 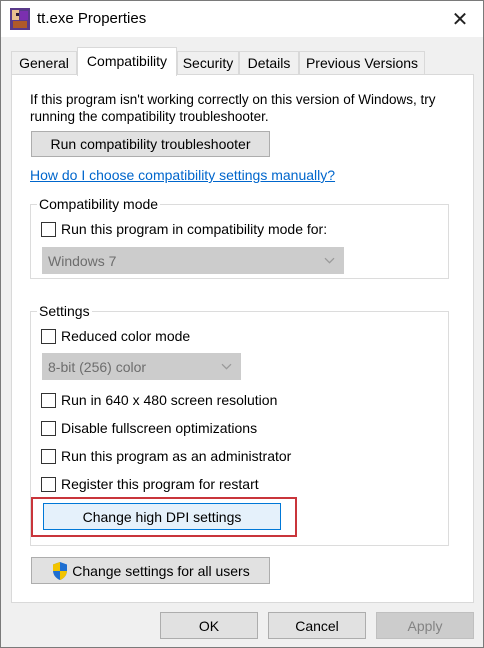 What do you see at coordinates (159, 428) in the screenshot?
I see `checkbox-label: Disable fullscreen optimizations` at bounding box center [159, 428].